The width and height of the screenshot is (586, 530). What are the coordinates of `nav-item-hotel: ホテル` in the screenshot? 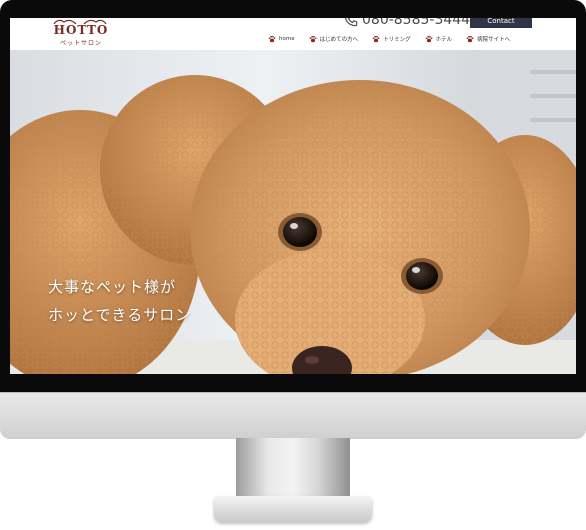 It's located at (439, 39).